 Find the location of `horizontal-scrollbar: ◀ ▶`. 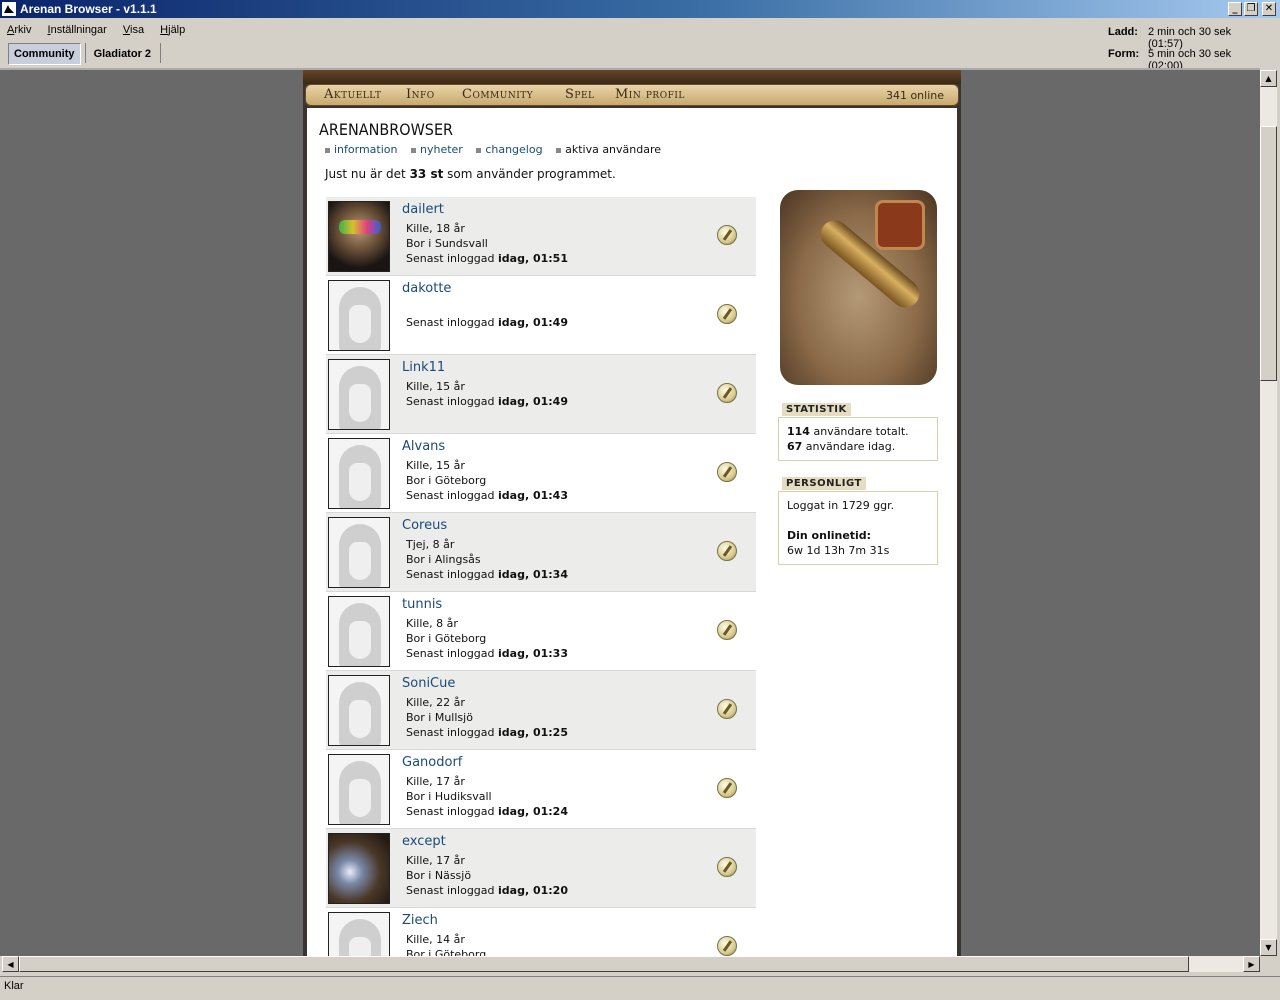

horizontal-scrollbar: ◀ ▶ is located at coordinates (631, 964).